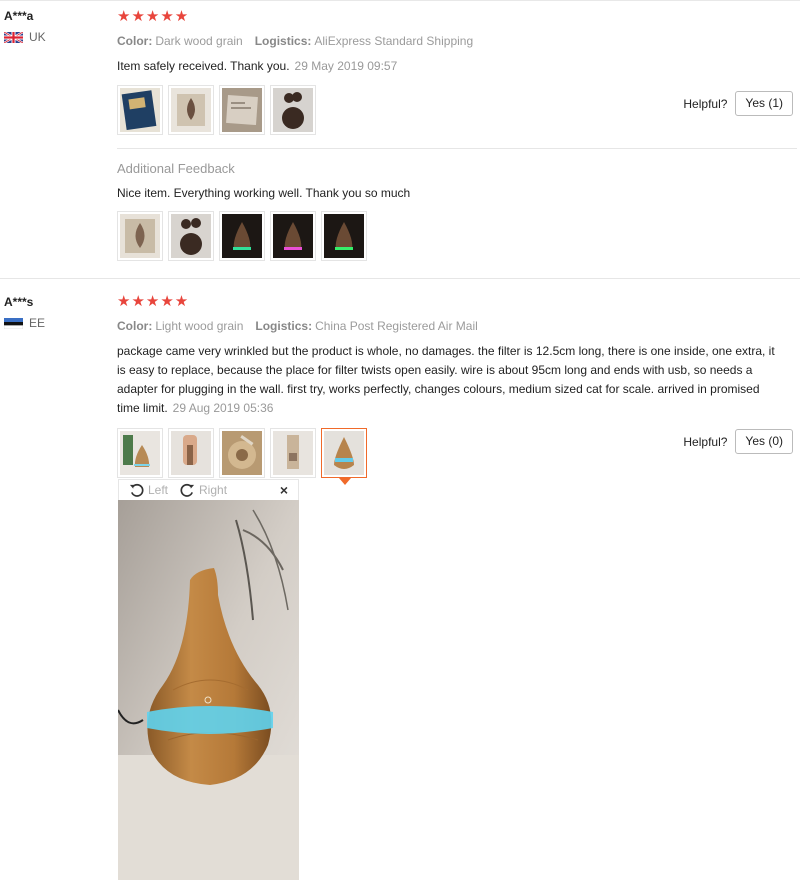  Describe the element at coordinates (346, 66) in the screenshot. I see `review-date: 29 May 2019 09:57` at that location.